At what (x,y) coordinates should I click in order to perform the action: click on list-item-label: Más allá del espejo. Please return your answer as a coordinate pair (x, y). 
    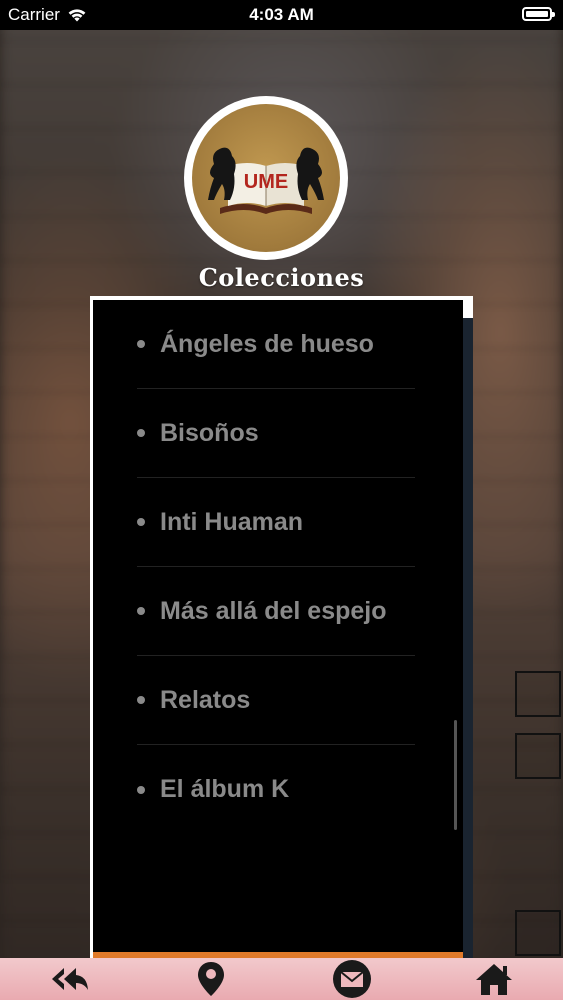
    Looking at the image, I should click on (273, 610).